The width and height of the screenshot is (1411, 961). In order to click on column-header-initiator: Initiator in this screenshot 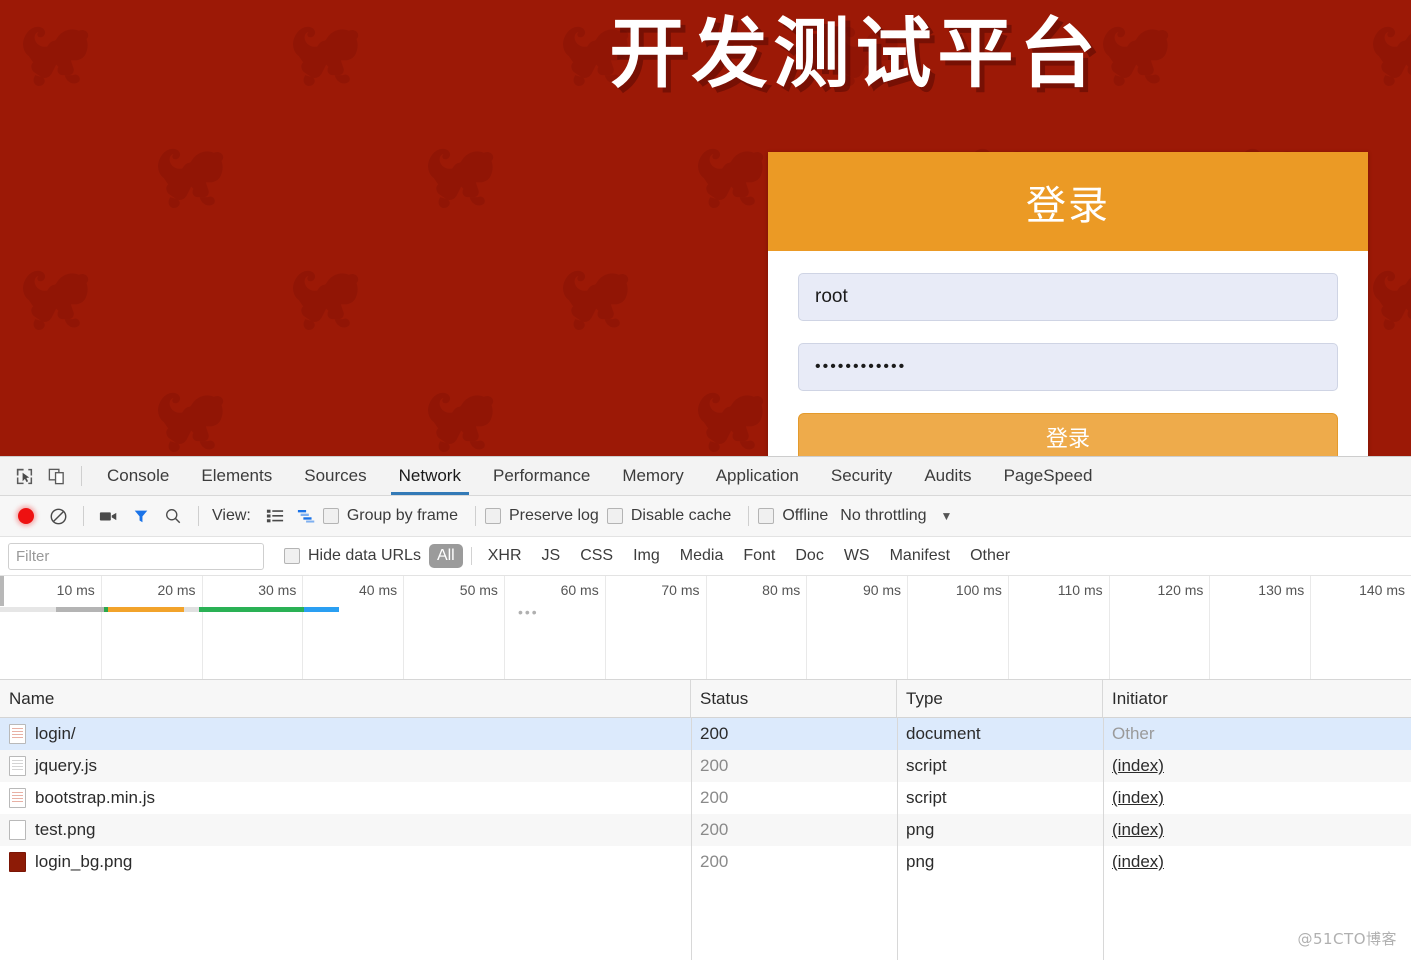, I will do `click(1257, 698)`.